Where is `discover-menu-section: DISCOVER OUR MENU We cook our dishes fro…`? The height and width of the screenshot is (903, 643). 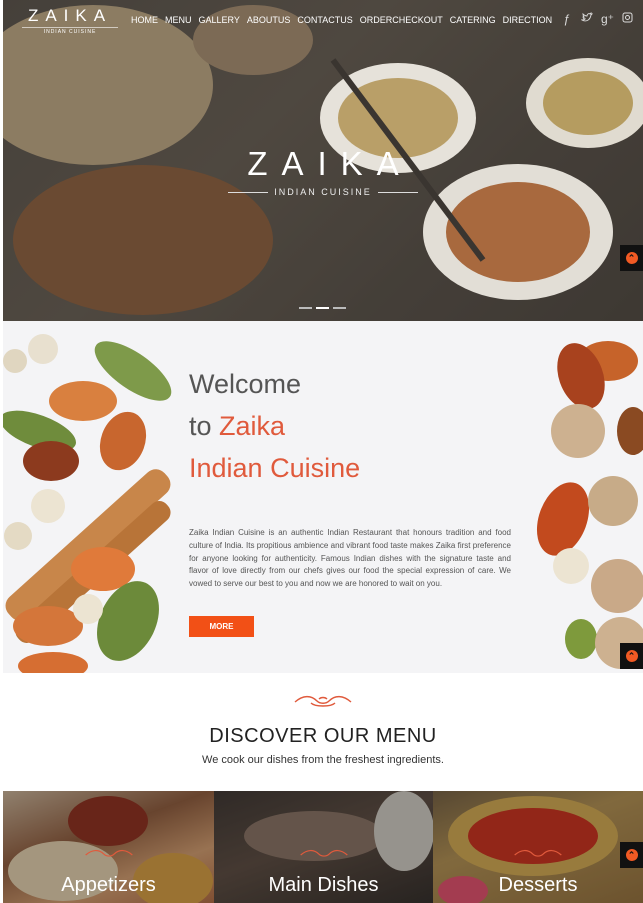
discover-menu-section: DISCOVER OUR MENU We cook our dishes fro… is located at coordinates (323, 732).